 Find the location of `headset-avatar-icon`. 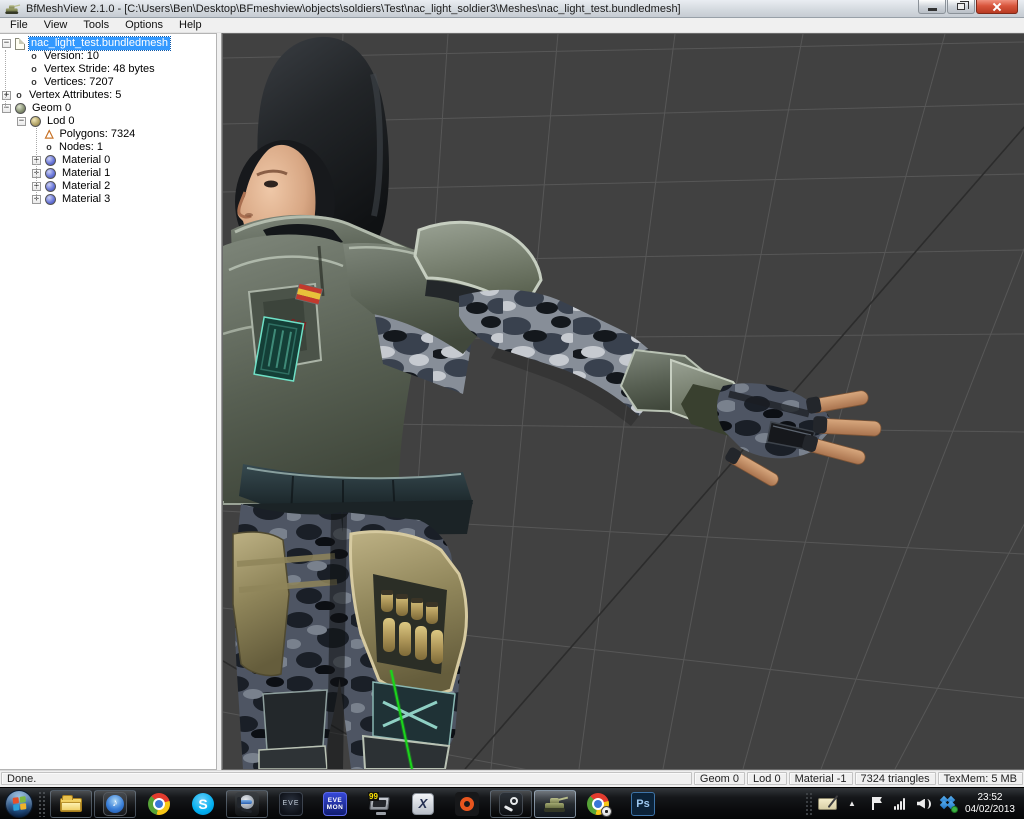

headset-avatar-icon is located at coordinates (247, 803).